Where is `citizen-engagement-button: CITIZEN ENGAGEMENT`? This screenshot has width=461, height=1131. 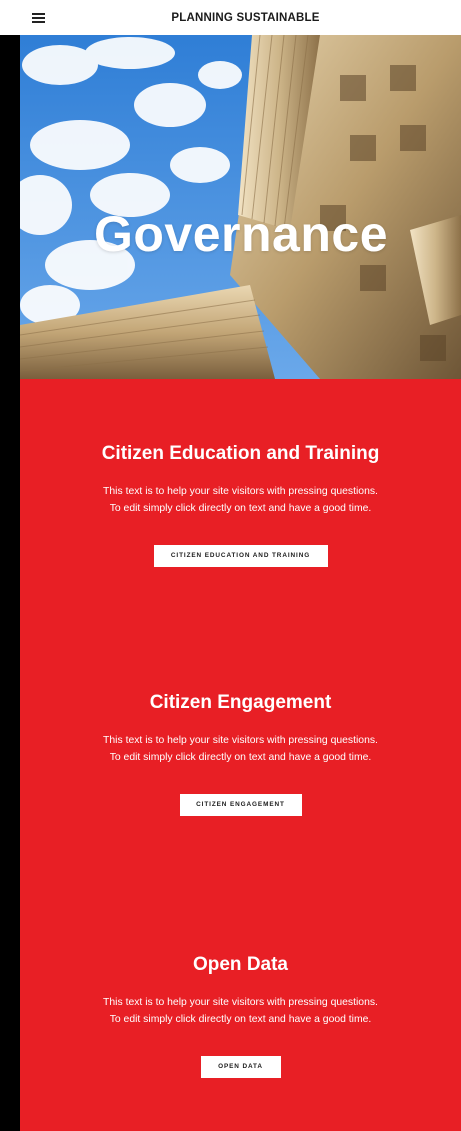
citizen-engagement-button: CITIZEN ENGAGEMENT is located at coordinates (240, 805).